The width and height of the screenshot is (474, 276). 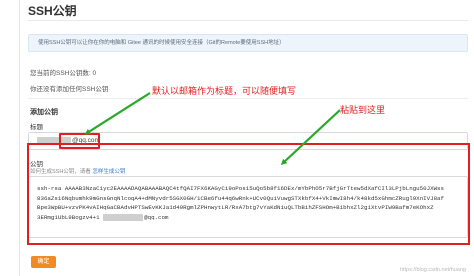 I want to click on arrow-to-title, so click(x=117, y=113).